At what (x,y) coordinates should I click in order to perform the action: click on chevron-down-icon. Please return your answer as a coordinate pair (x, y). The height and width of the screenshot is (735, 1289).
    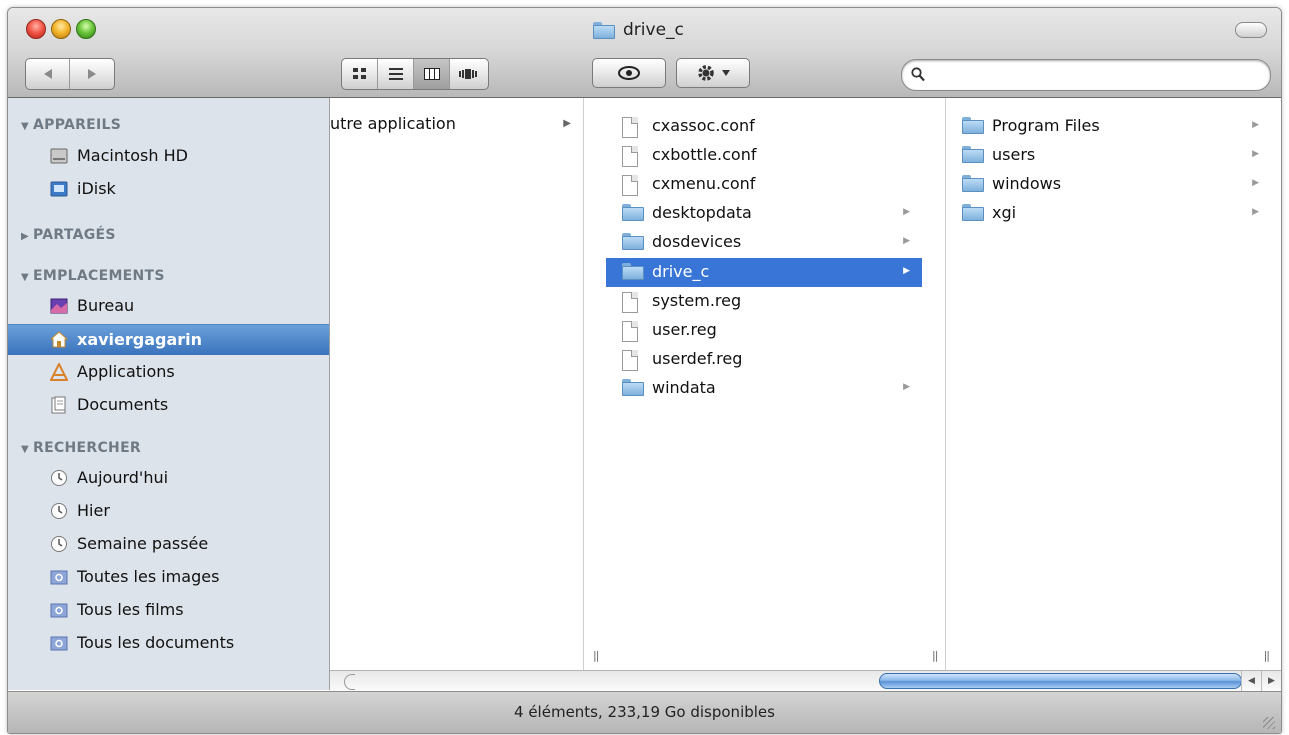
    Looking at the image, I should click on (726, 73).